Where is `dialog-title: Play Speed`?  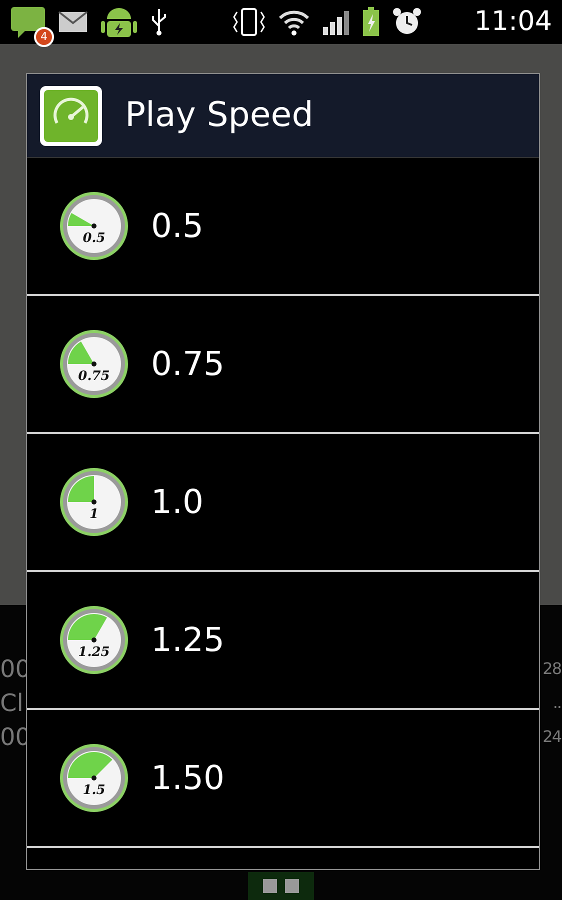 dialog-title: Play Speed is located at coordinates (219, 115).